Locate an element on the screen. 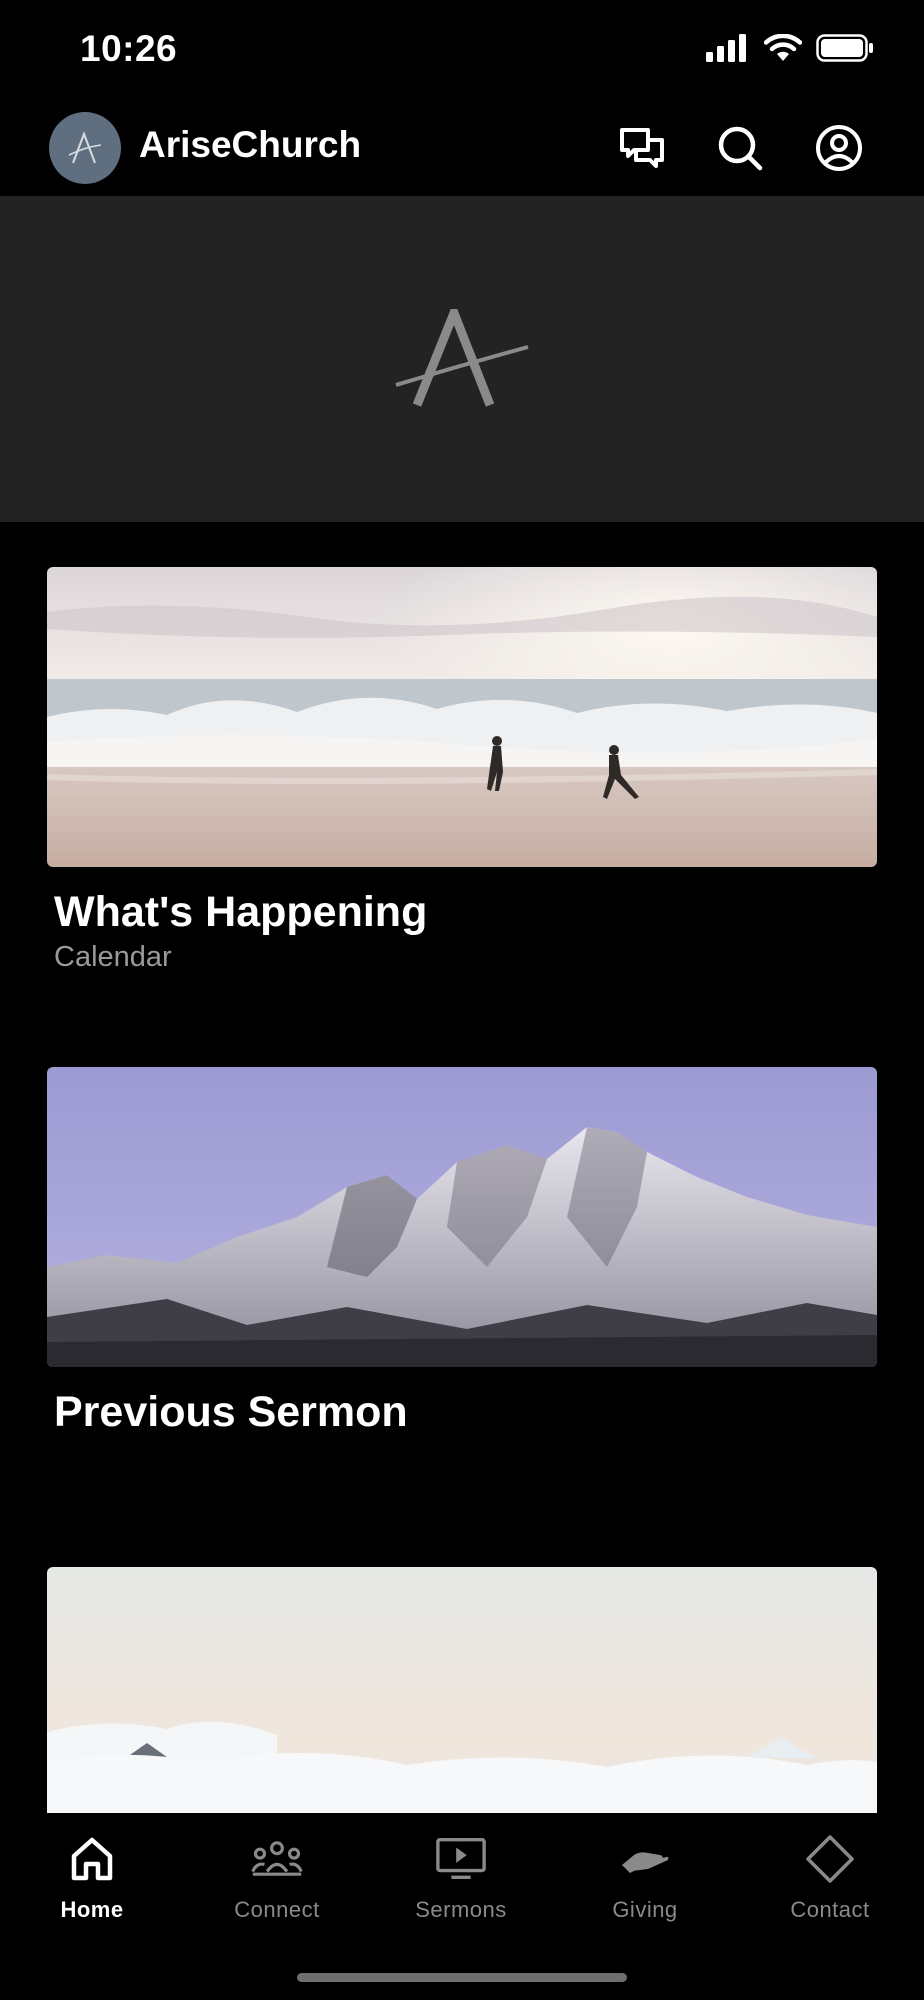 Image resolution: width=924 pixels, height=2000 pixels. ocean-waves-runners-photo is located at coordinates (462, 717).